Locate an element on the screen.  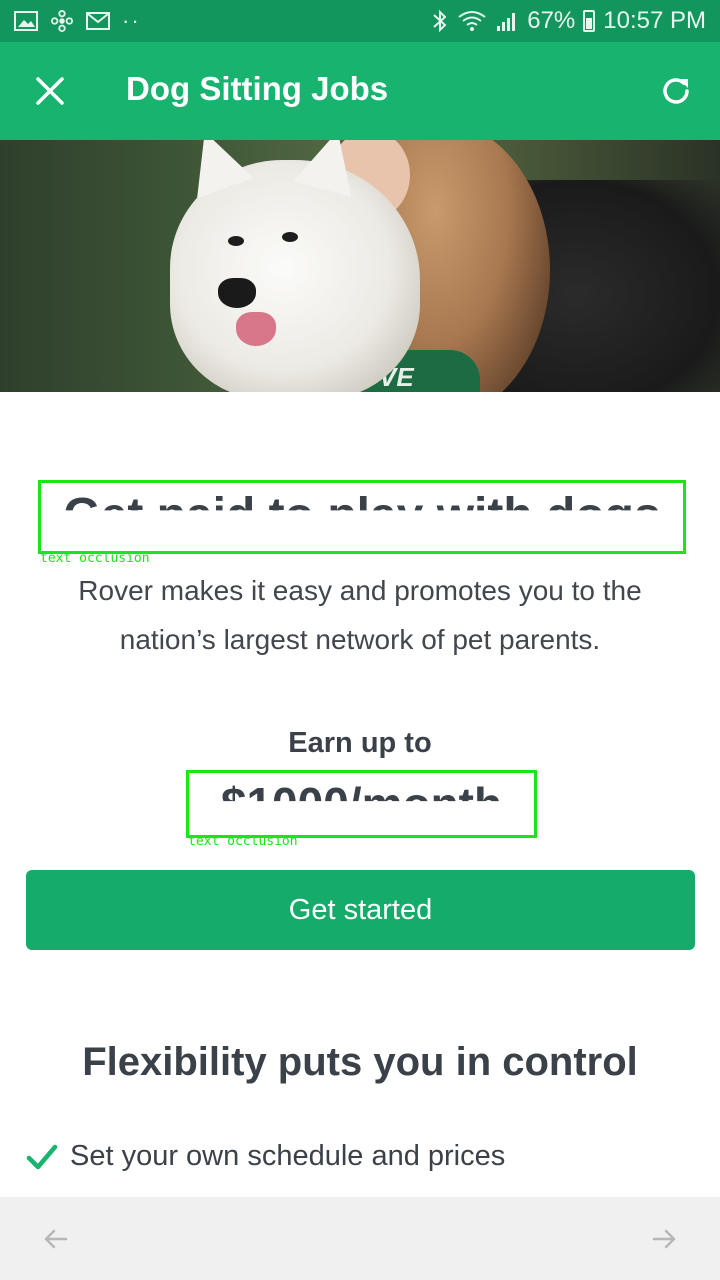
battery-percent: 67% is located at coordinates (551, 20).